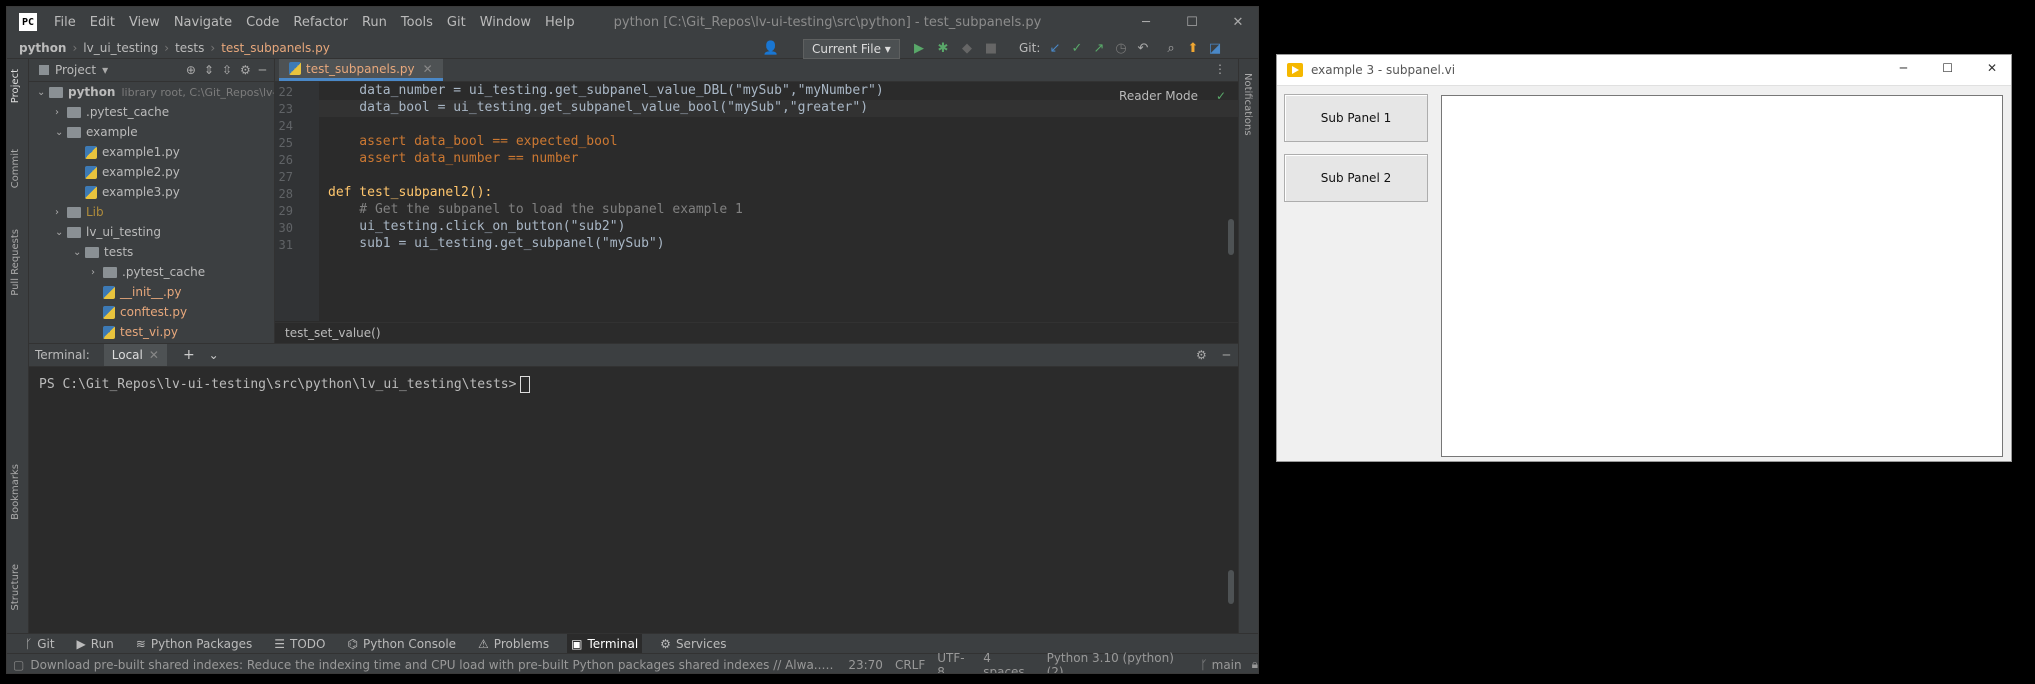 The height and width of the screenshot is (684, 2035). I want to click on user-icon: 👤, so click(771, 48).